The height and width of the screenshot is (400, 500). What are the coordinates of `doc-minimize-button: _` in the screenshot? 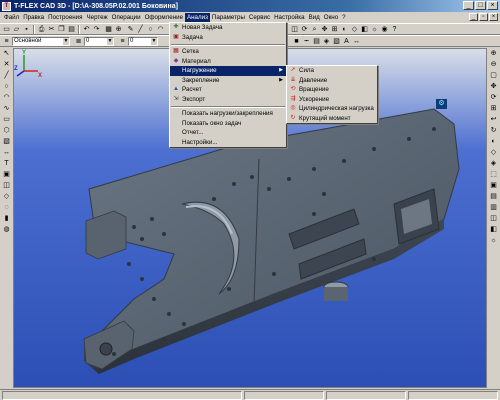 It's located at (473, 17).